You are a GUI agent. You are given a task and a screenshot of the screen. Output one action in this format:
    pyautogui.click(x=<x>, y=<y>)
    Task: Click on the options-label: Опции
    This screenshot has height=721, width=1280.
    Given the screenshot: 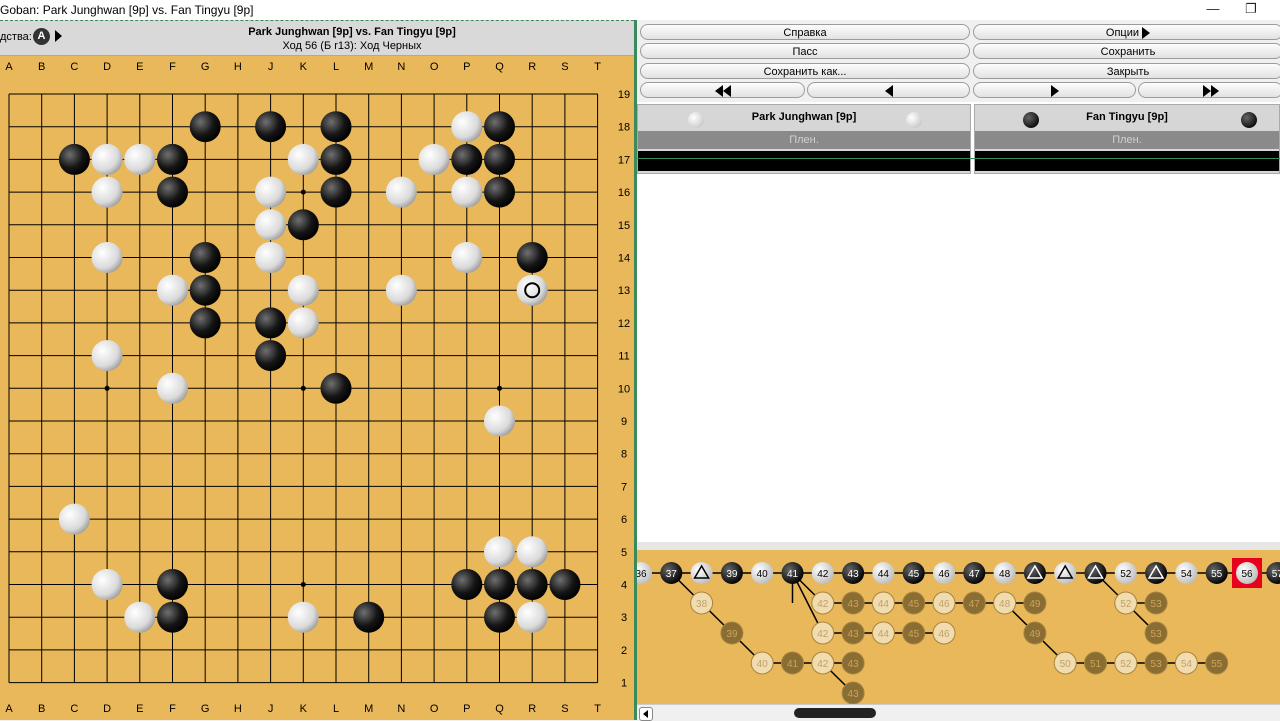 What is the action you would take?
    pyautogui.click(x=1122, y=33)
    